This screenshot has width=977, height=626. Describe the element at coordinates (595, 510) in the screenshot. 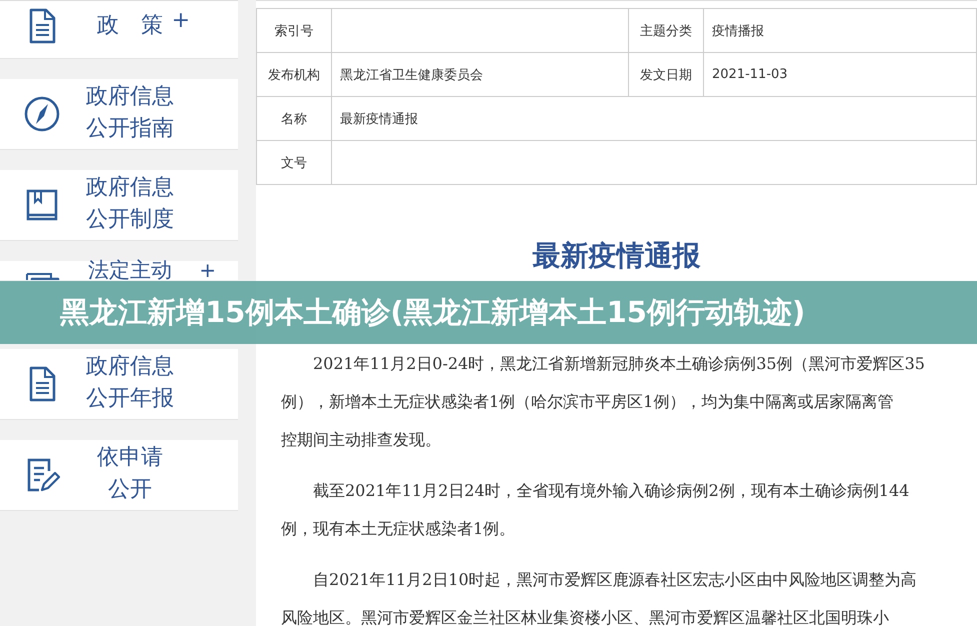

I see `paragraph: 截至2021年11月2日24时，全省现有境外输入确诊病例2例，现有本土确诊病例144 例，现有本土无症状感染者1例。` at that location.